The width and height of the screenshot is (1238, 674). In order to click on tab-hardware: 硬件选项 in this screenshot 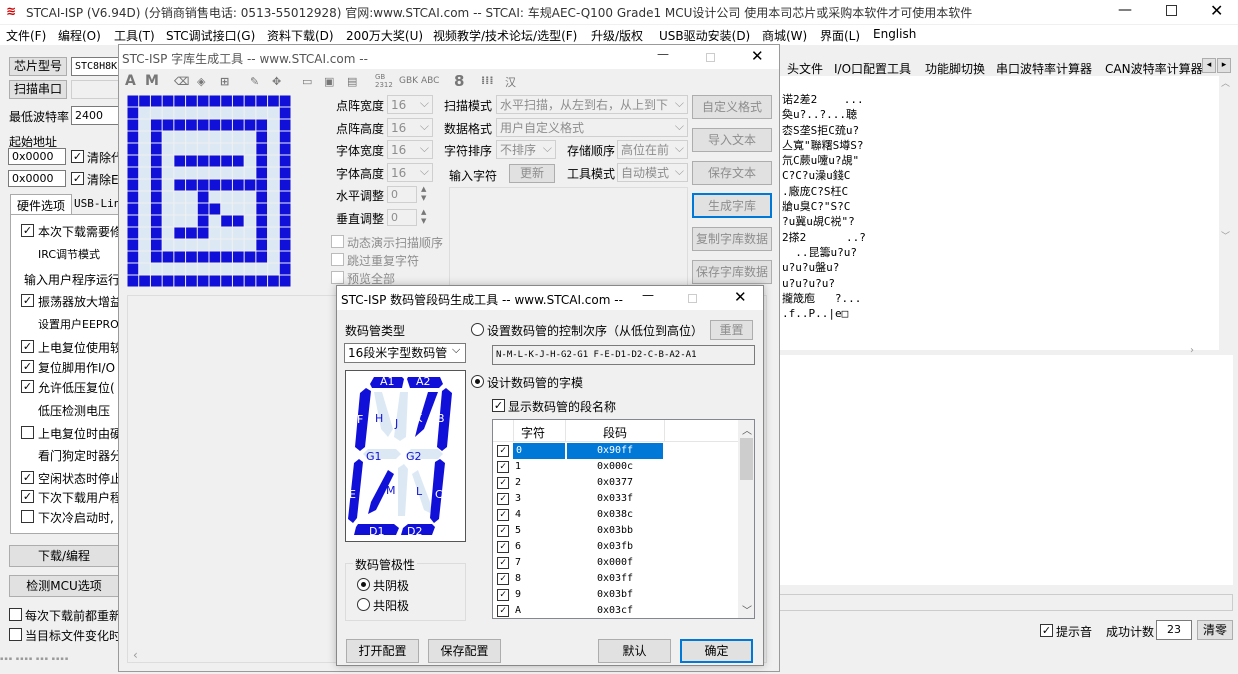, I will do `click(41, 204)`.